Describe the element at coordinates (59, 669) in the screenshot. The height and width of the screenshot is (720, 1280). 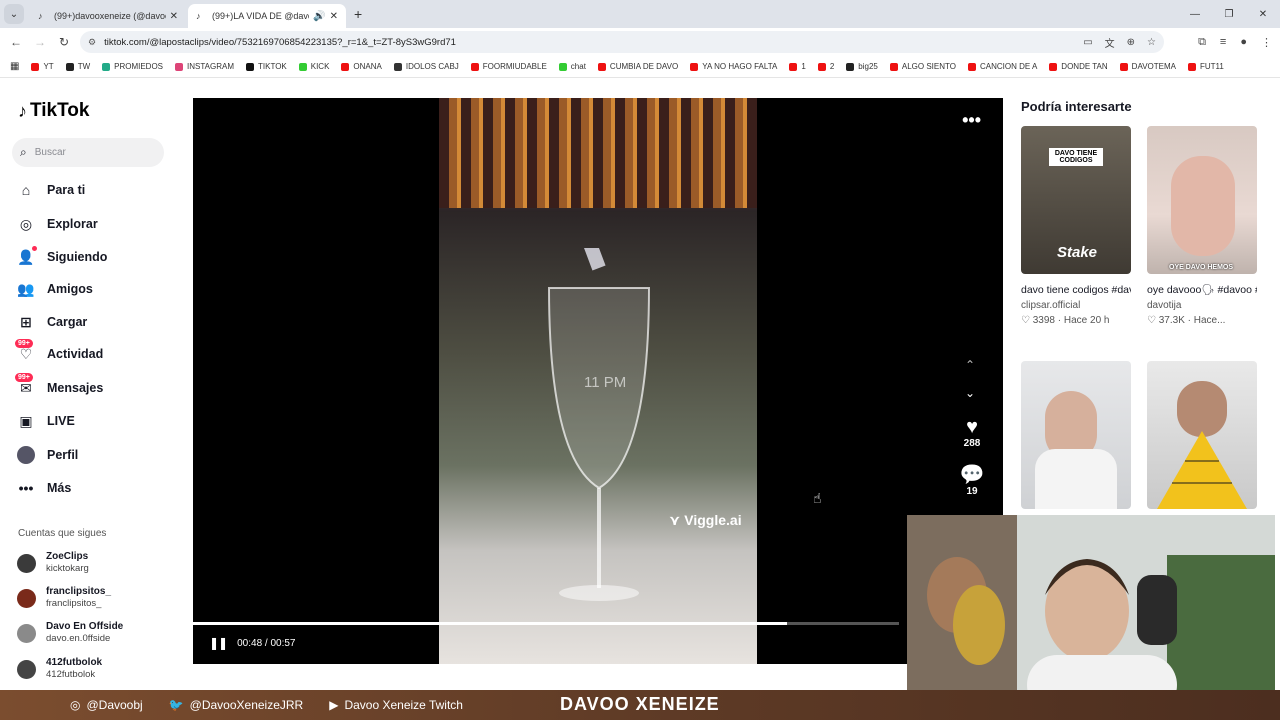
I see `following-account: 412futbolok 412futbolok` at that location.